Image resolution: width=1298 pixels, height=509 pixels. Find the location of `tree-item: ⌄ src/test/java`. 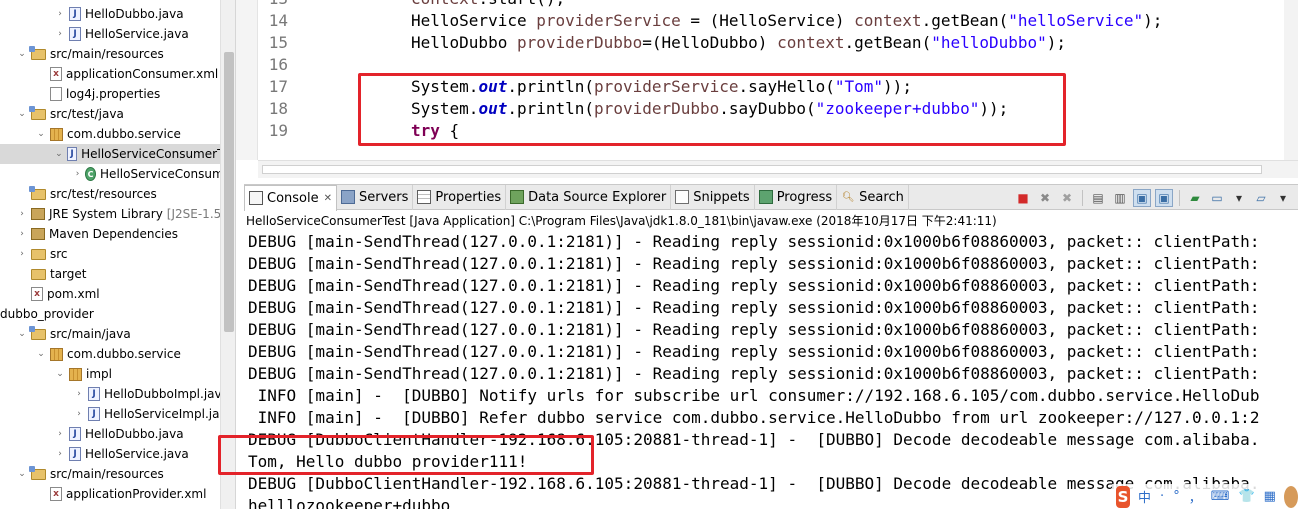

tree-item: ⌄ src/test/java is located at coordinates (117, 114).